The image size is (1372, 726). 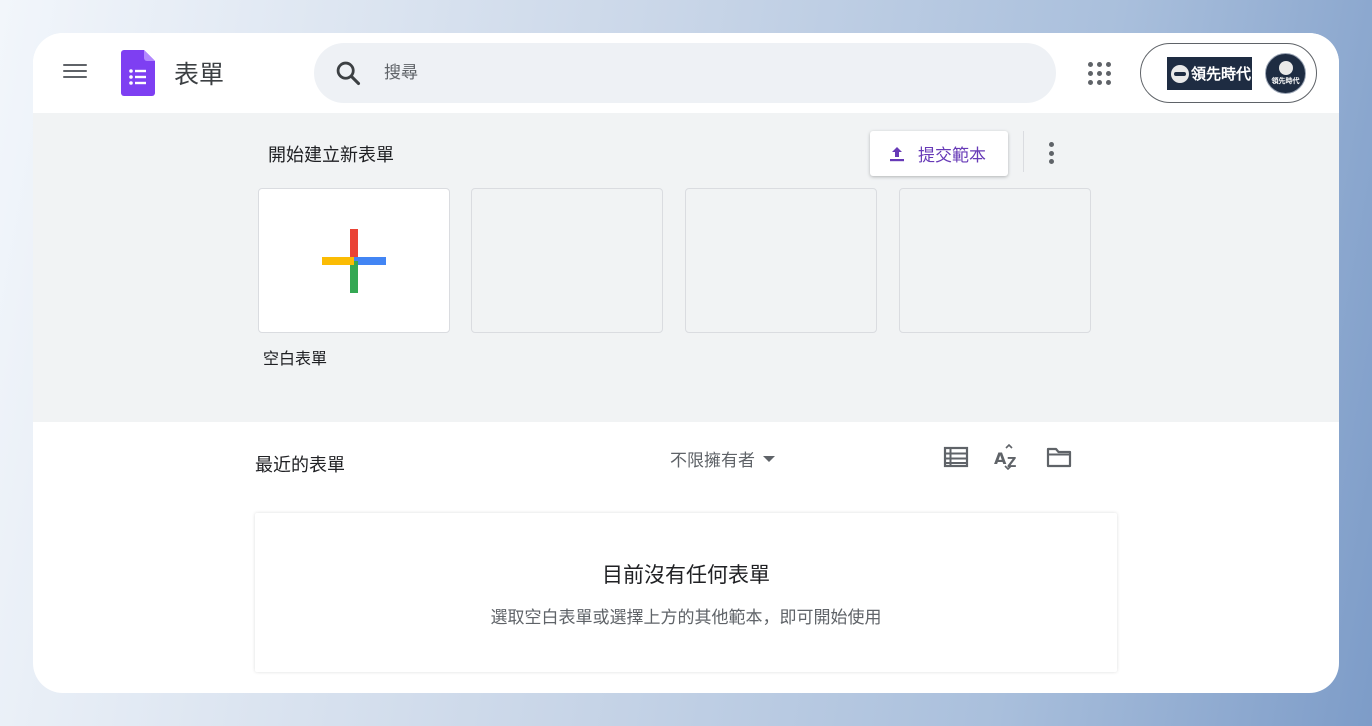 I want to click on mascot-icon, so click(x=1180, y=73).